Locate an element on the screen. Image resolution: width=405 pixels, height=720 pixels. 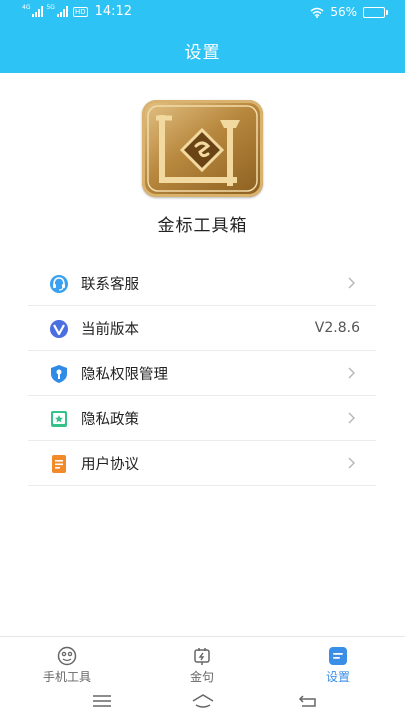
header-bar: 4G 5G HD 14:12 56% 设置 is located at coordinates (202, 36).